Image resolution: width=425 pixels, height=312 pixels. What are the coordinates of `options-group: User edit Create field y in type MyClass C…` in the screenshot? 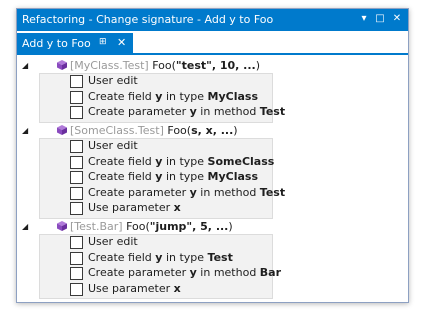 It's located at (162, 98).